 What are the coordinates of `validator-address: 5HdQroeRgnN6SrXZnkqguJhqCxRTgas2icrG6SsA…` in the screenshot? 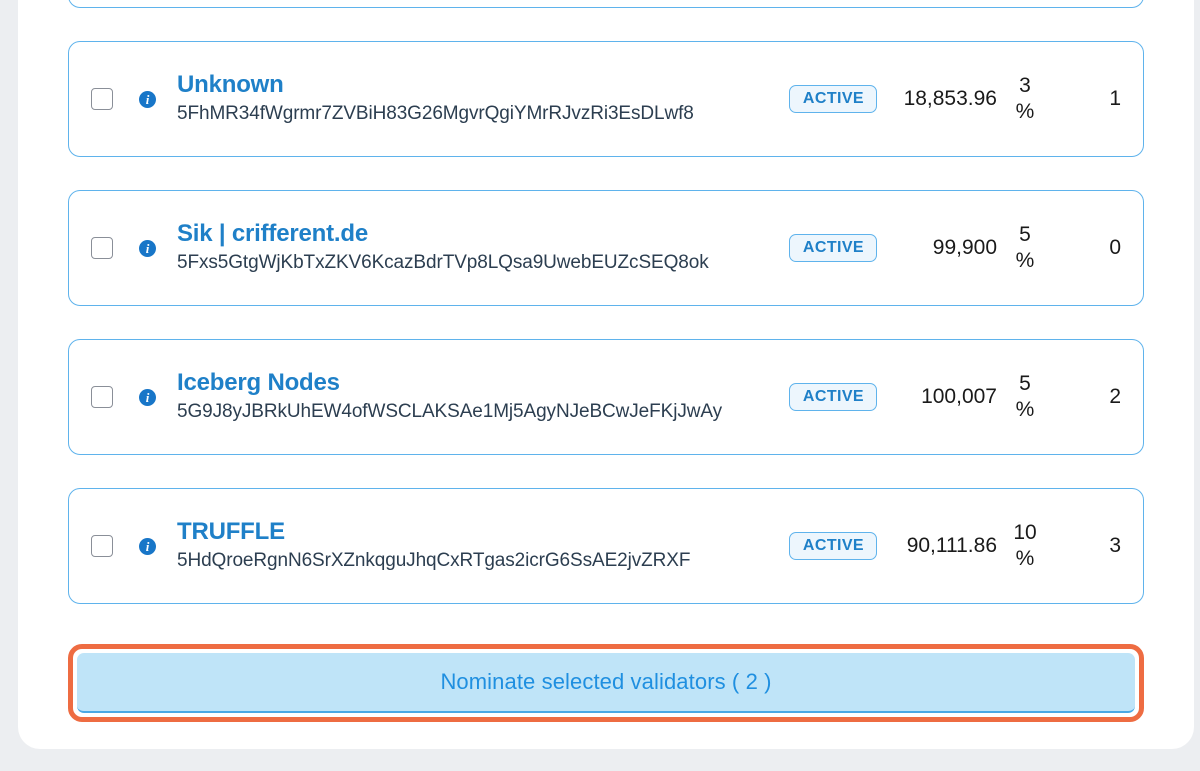 It's located at (434, 560).